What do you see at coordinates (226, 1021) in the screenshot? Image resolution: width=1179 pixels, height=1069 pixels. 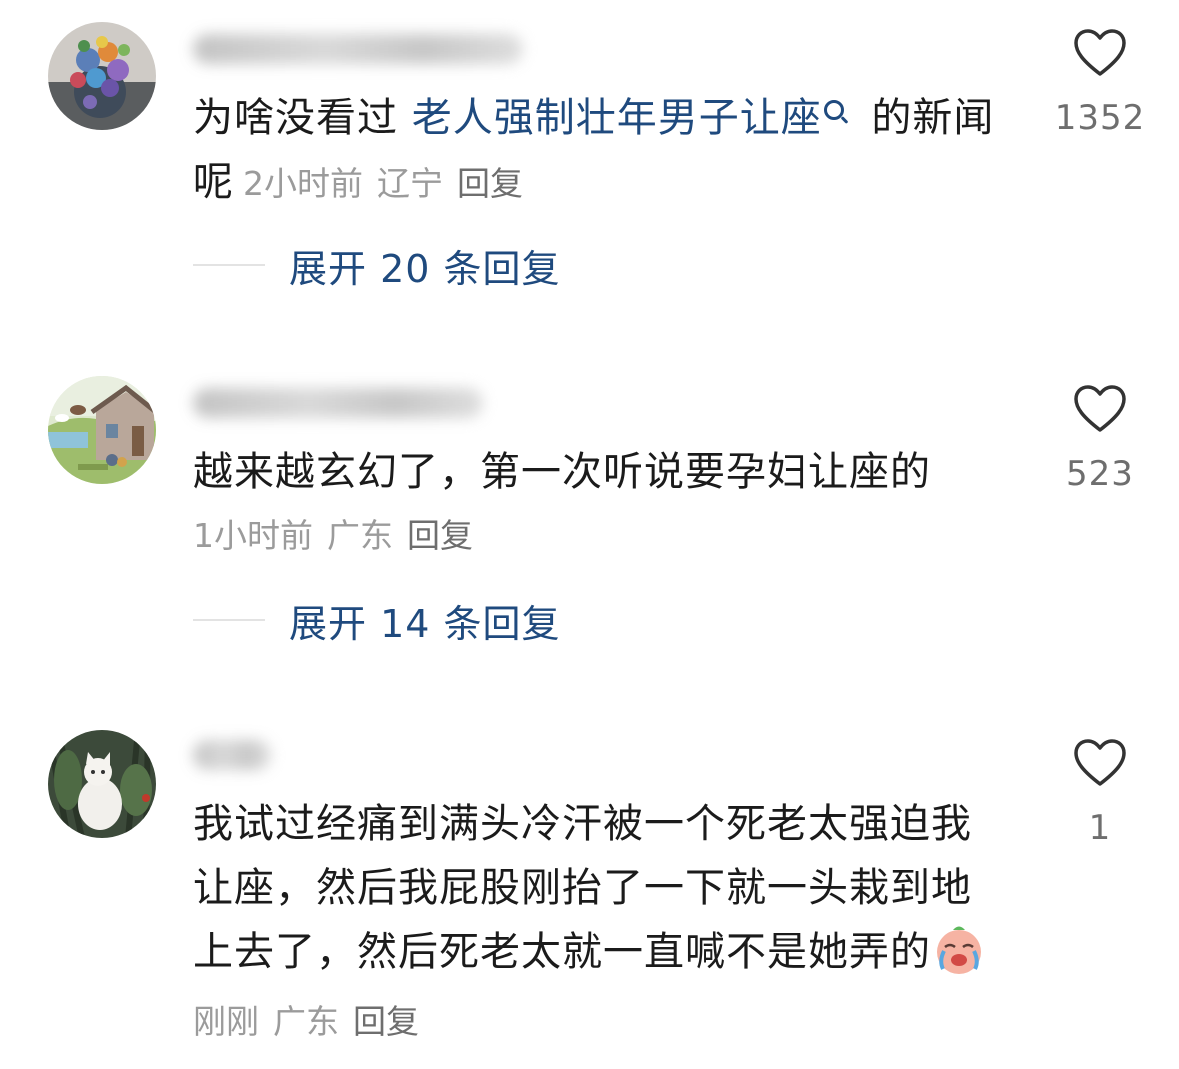 I see `comment-time: 刚刚` at bounding box center [226, 1021].